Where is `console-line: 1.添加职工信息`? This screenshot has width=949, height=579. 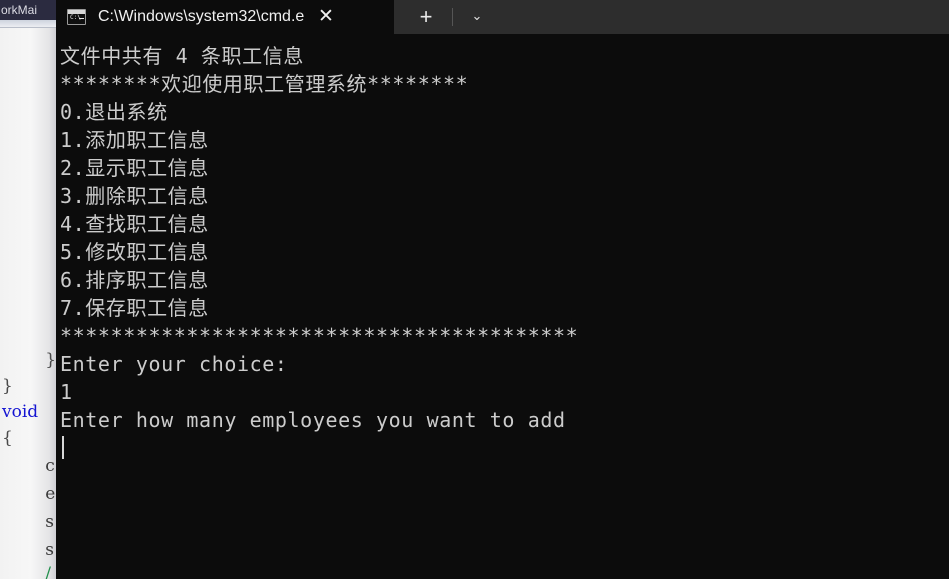
console-line: 1.添加职工信息 is located at coordinates (134, 140).